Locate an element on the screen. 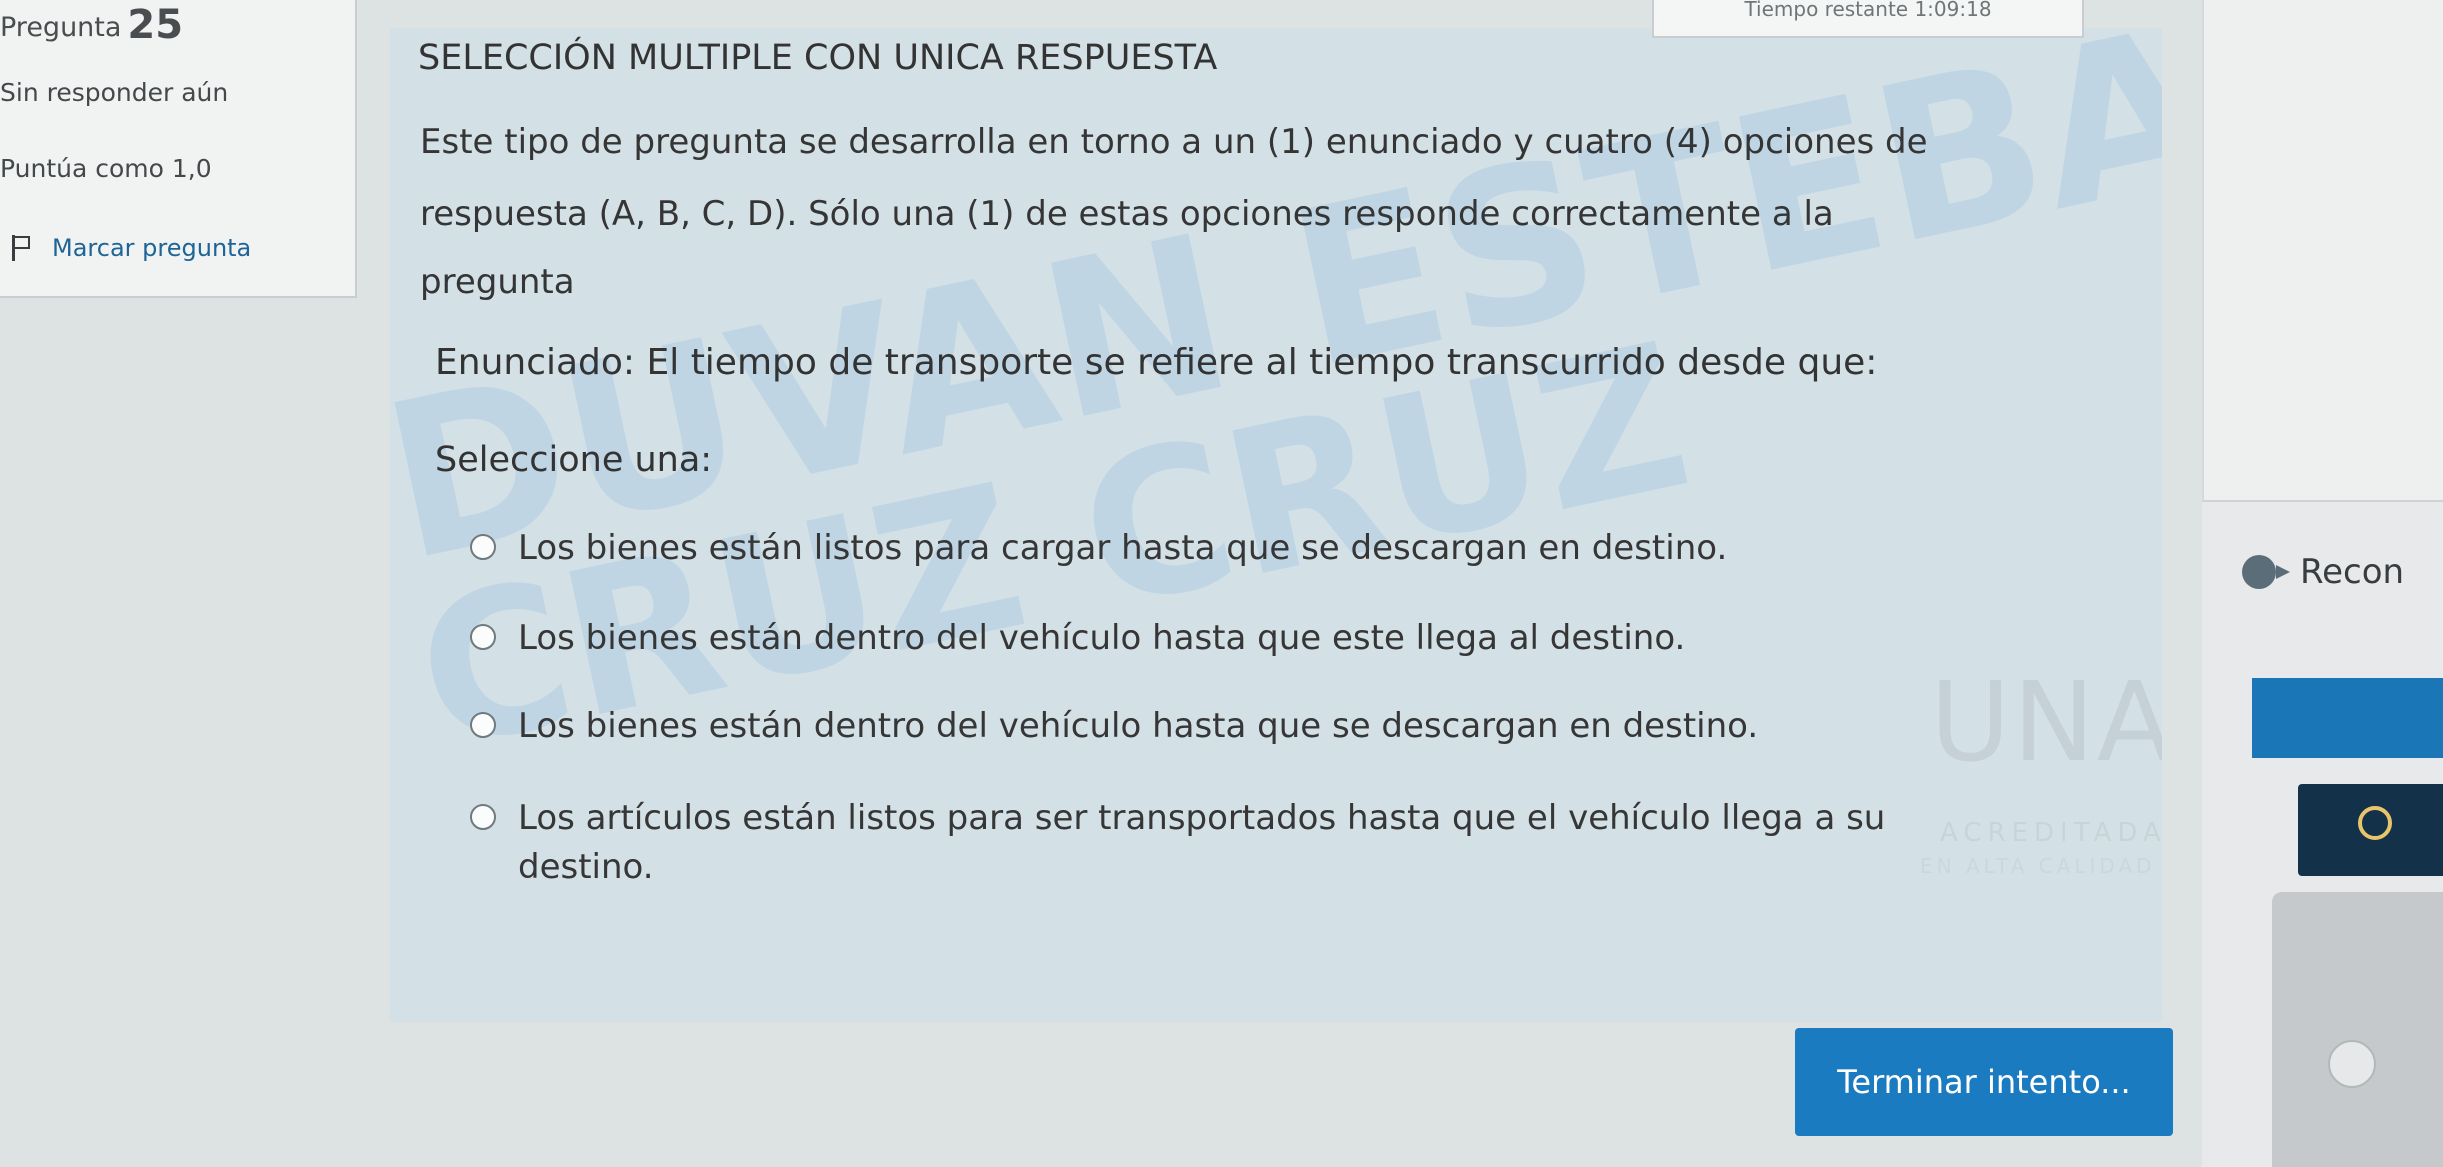 The width and height of the screenshot is (2443, 1167). user-button is located at coordinates (2370, 830).